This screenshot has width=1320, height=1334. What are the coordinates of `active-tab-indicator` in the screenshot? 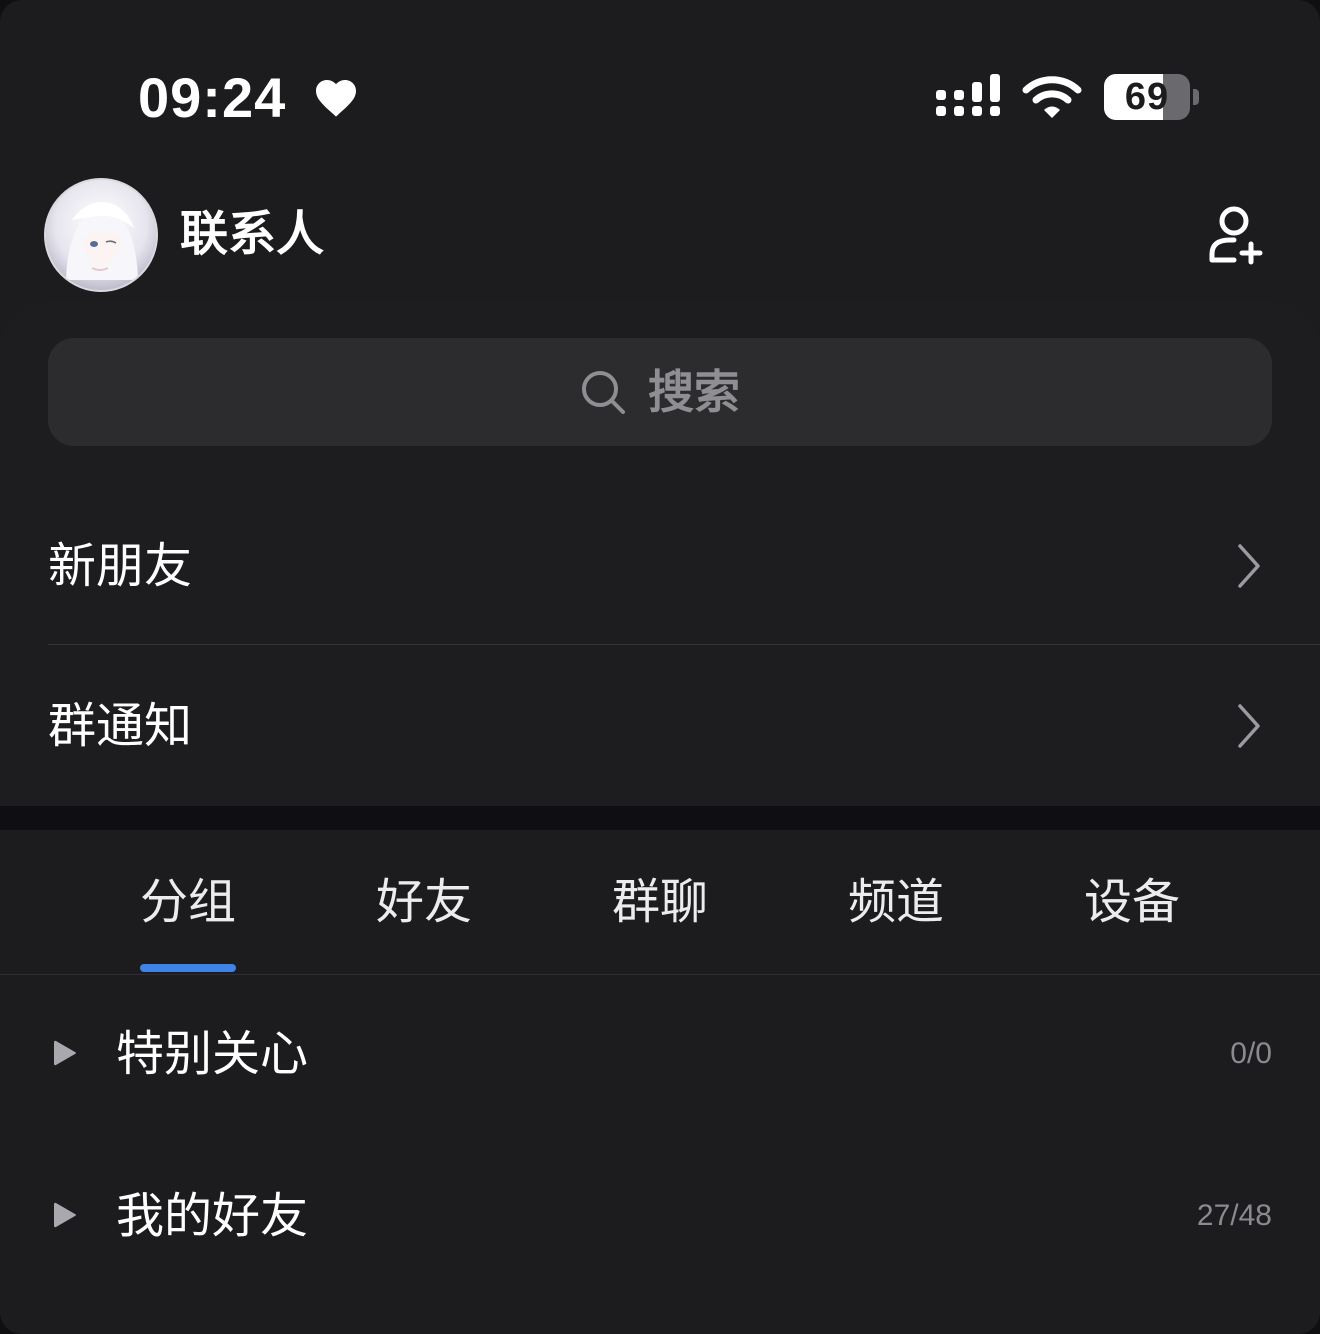 It's located at (188, 968).